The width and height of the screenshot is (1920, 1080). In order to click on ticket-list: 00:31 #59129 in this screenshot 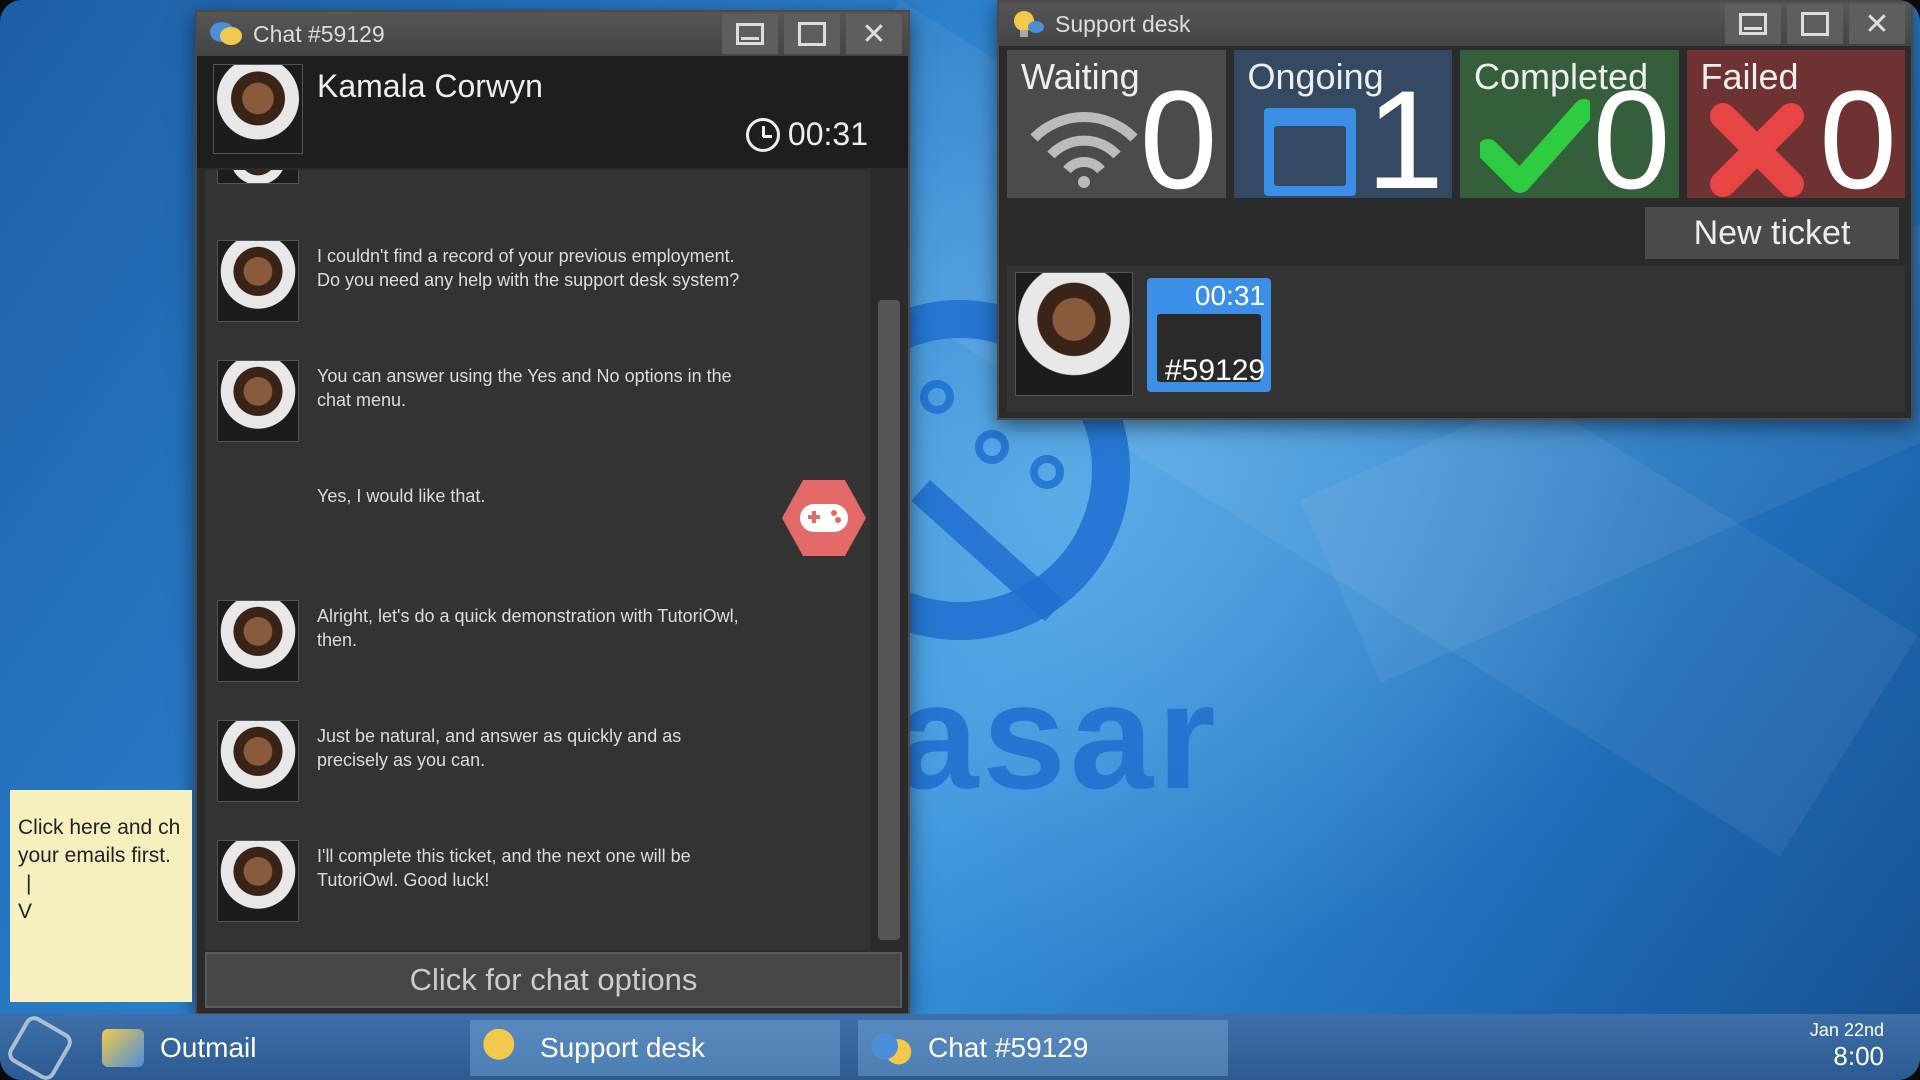, I will do `click(1456, 339)`.